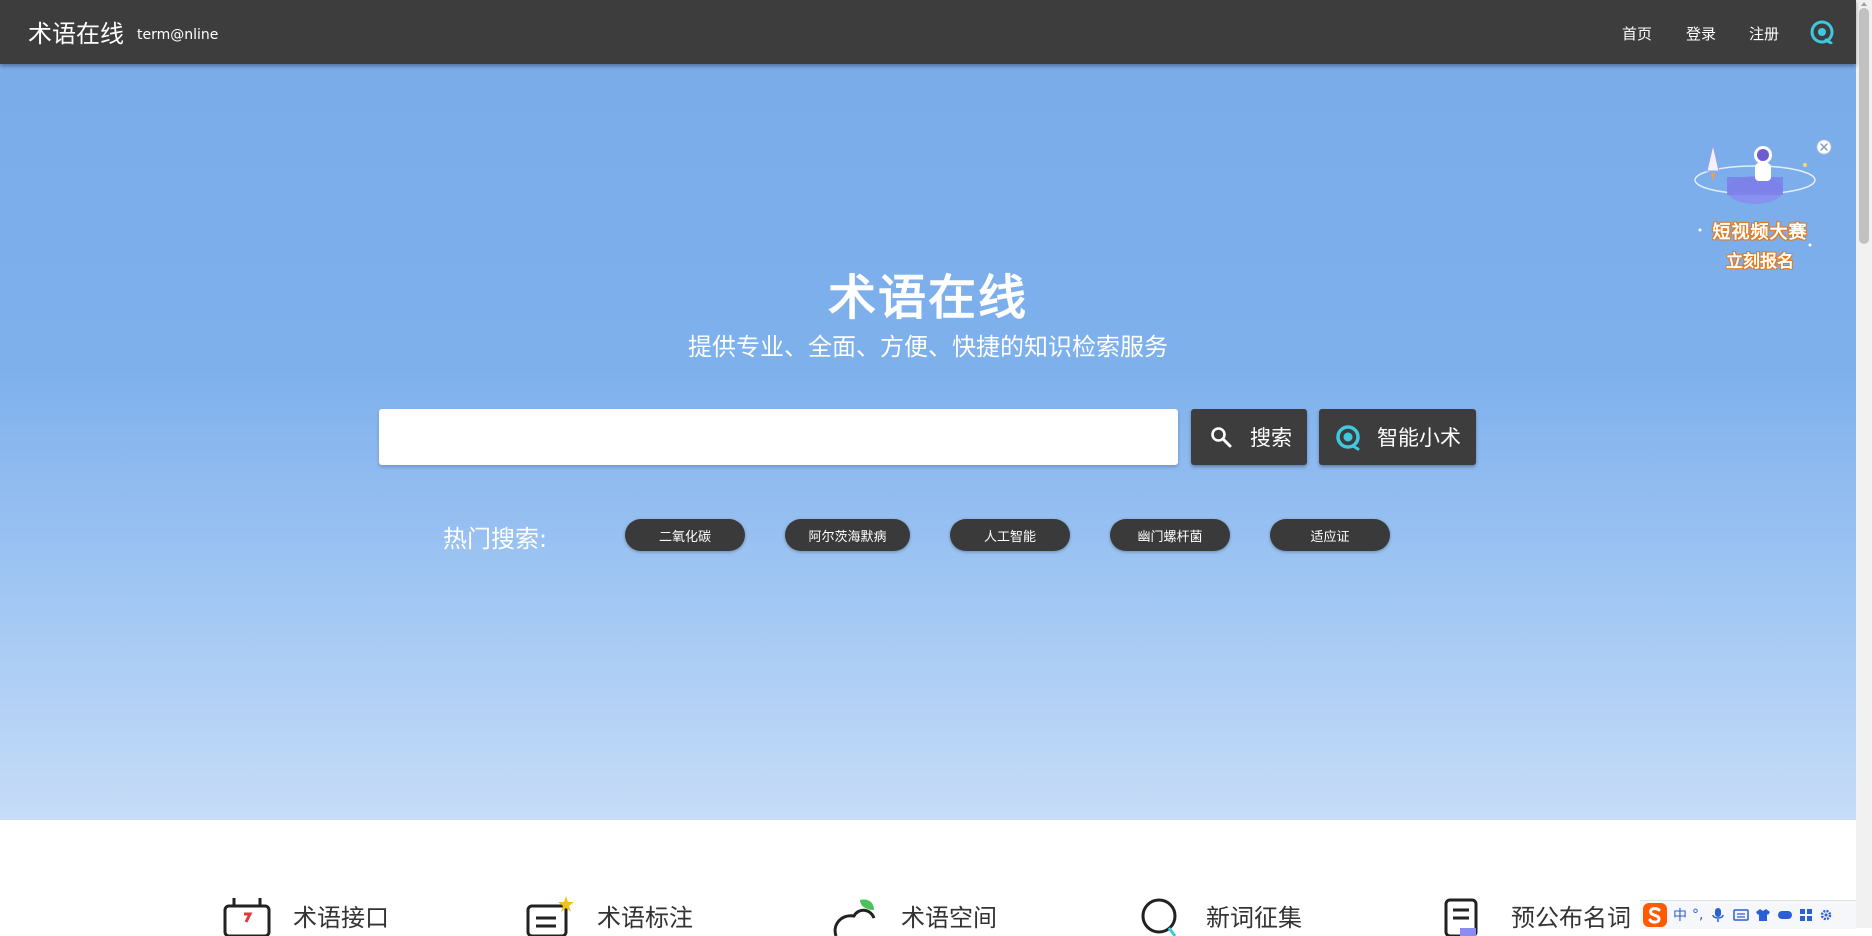 The height and width of the screenshot is (936, 1872). Describe the element at coordinates (1760, 231) in the screenshot. I see `promo-title: 短视频大赛` at that location.